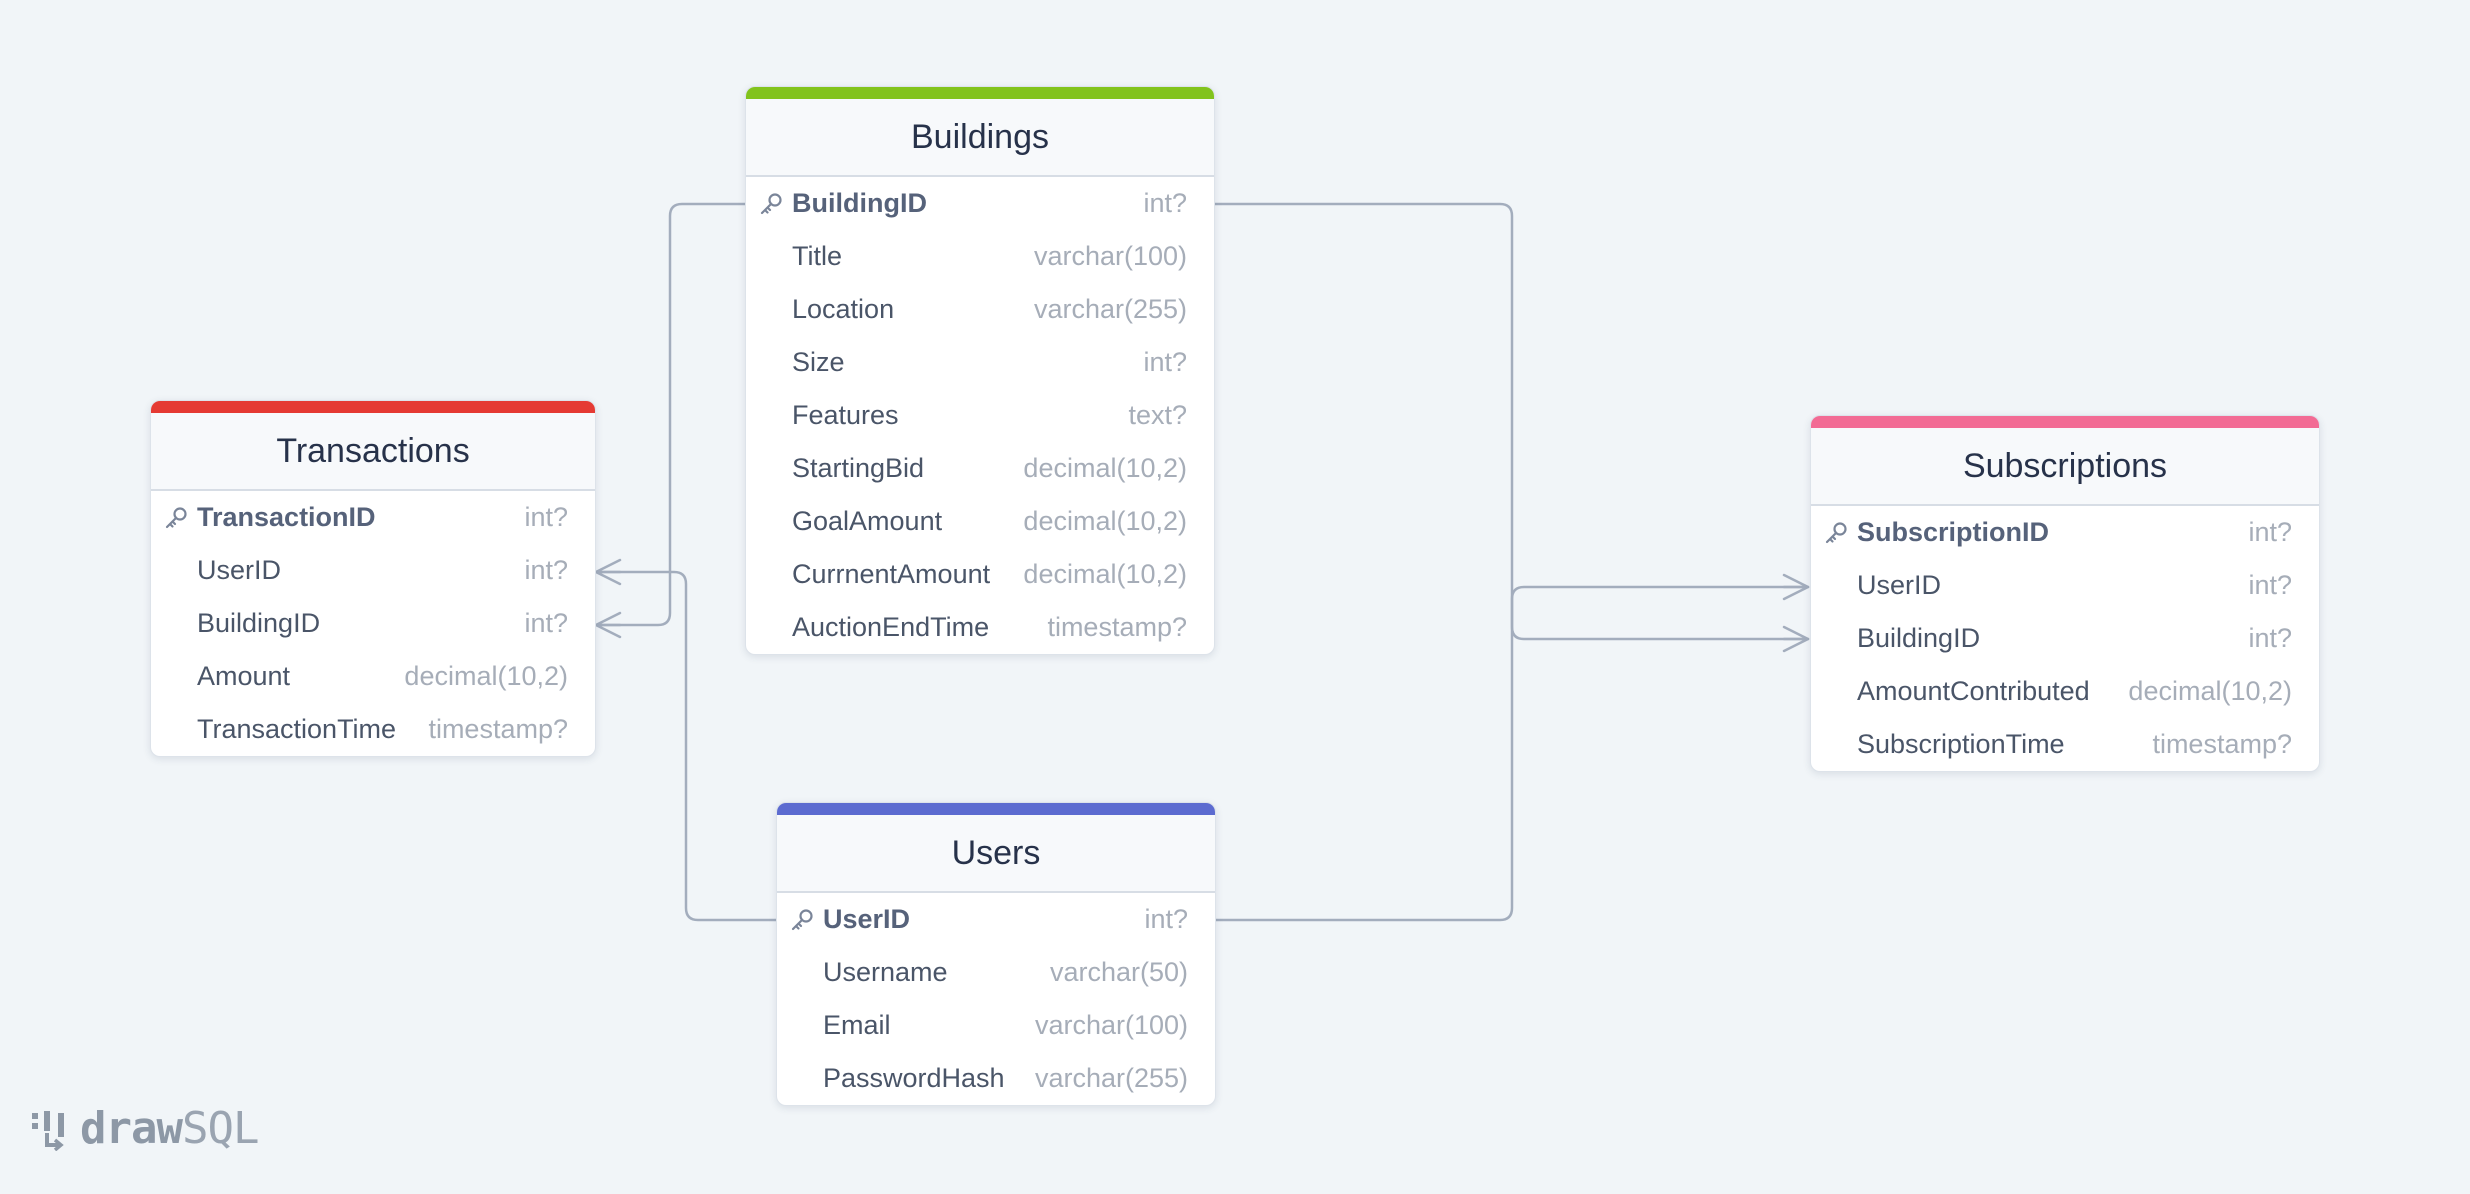  What do you see at coordinates (1973, 691) in the screenshot?
I see `column-name: AmountContributed` at bounding box center [1973, 691].